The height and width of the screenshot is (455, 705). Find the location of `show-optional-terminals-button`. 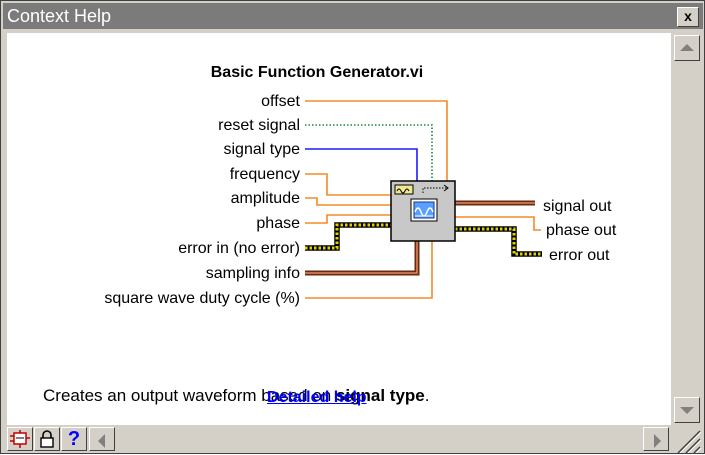

show-optional-terminals-button is located at coordinates (20, 439).